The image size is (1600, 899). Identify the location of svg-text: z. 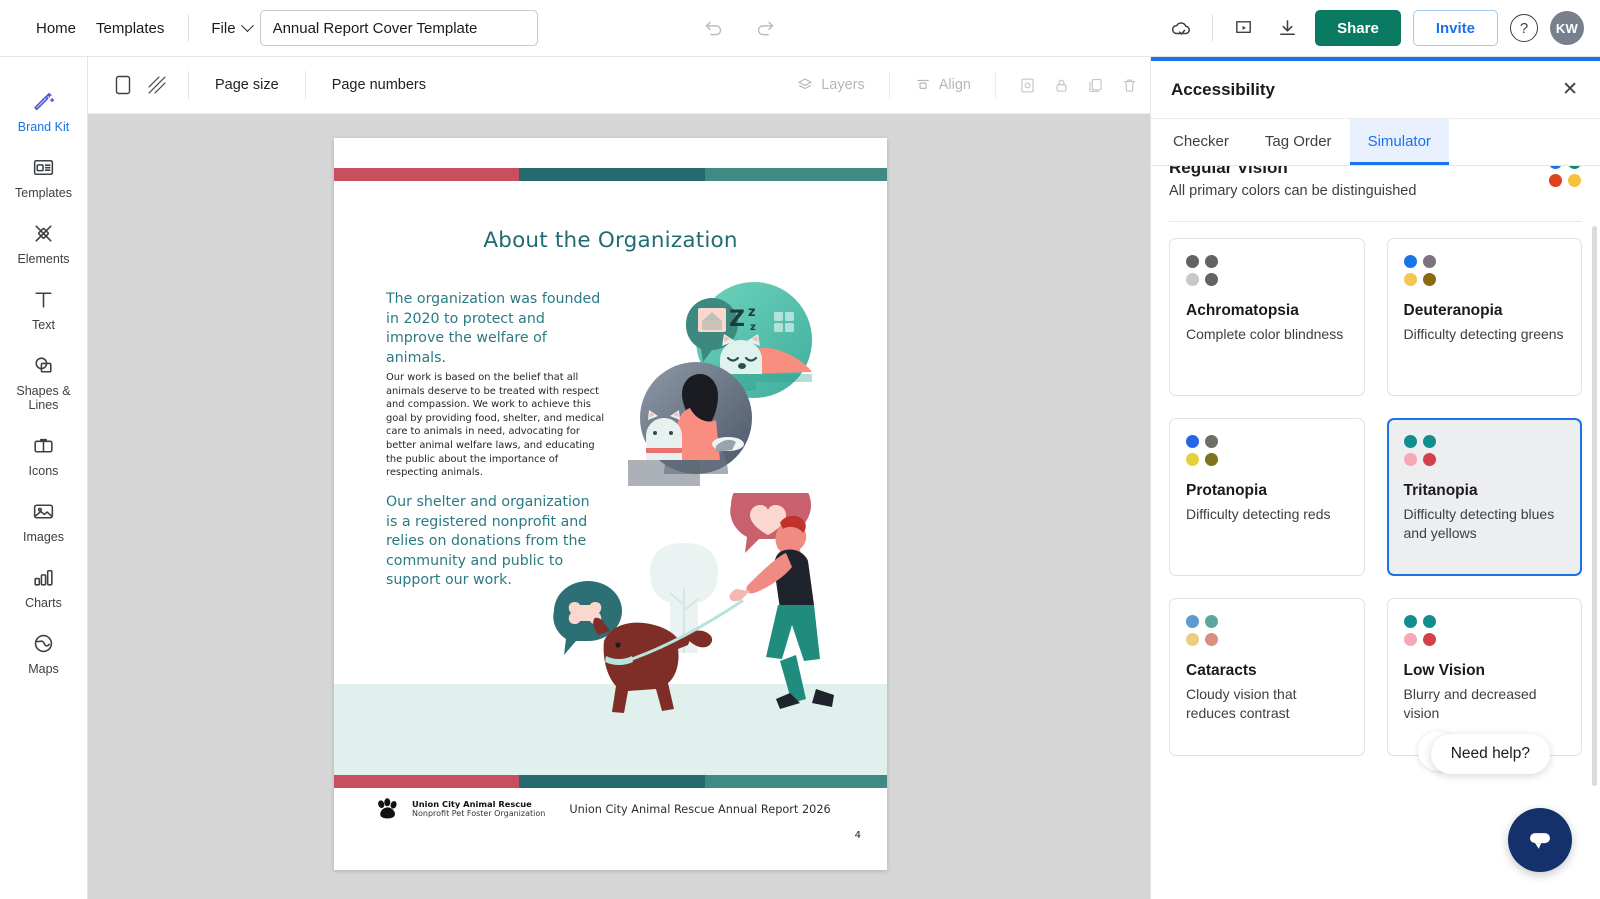
(752, 312).